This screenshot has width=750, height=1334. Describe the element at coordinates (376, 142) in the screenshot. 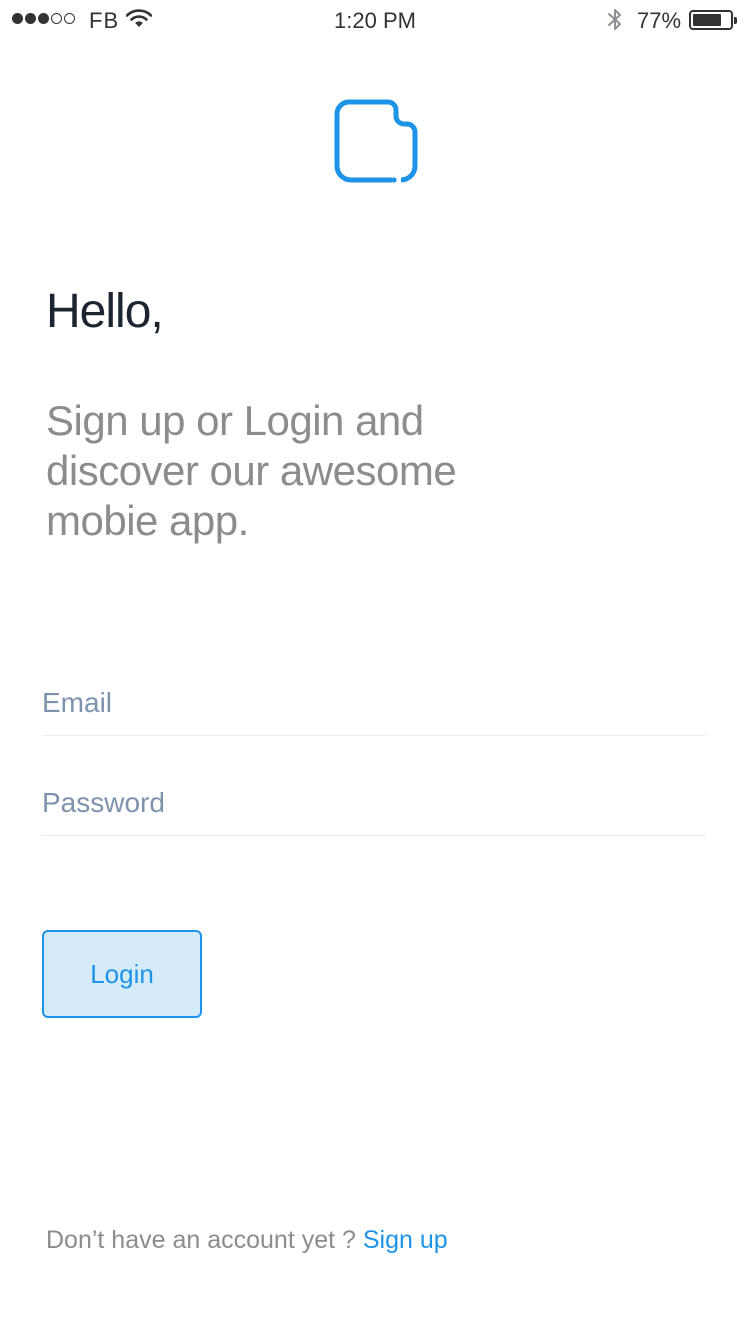

I see `app-logo-icon` at that location.